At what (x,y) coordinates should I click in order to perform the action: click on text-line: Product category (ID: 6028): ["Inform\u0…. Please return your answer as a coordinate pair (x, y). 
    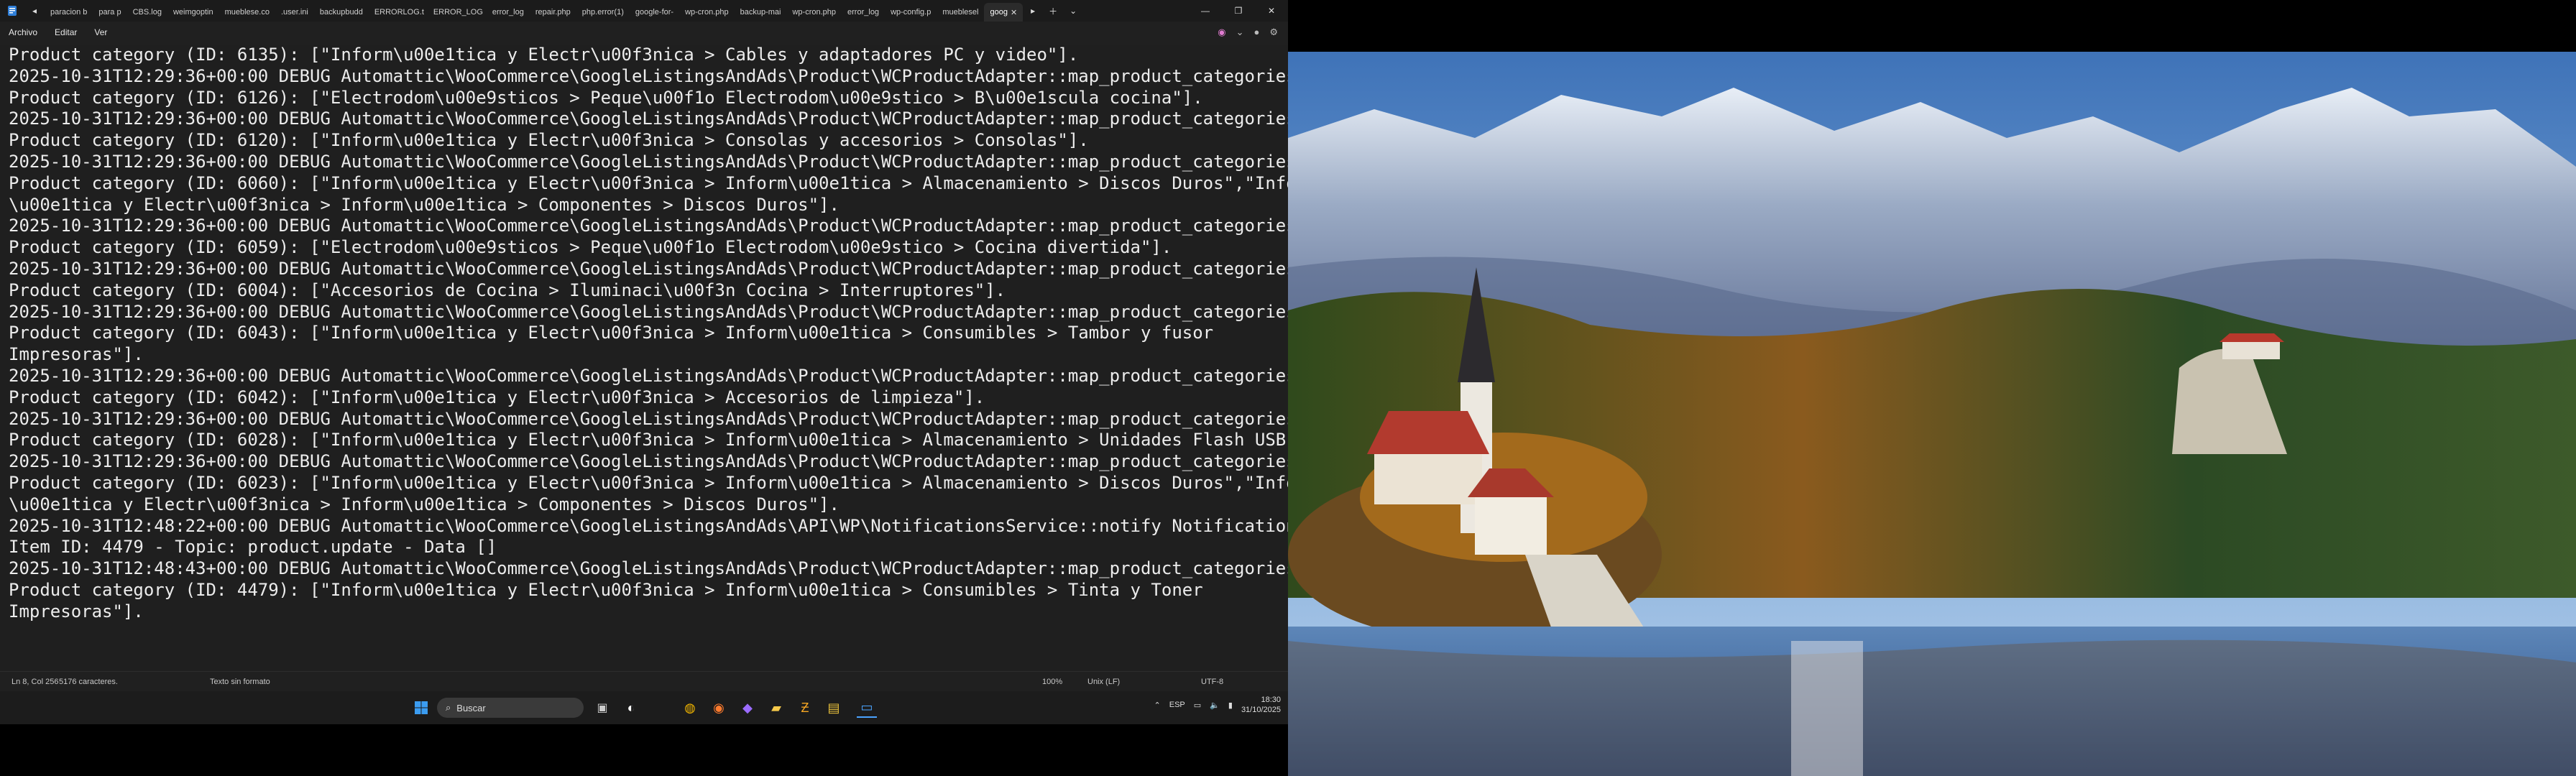
    Looking at the image, I should click on (648, 440).